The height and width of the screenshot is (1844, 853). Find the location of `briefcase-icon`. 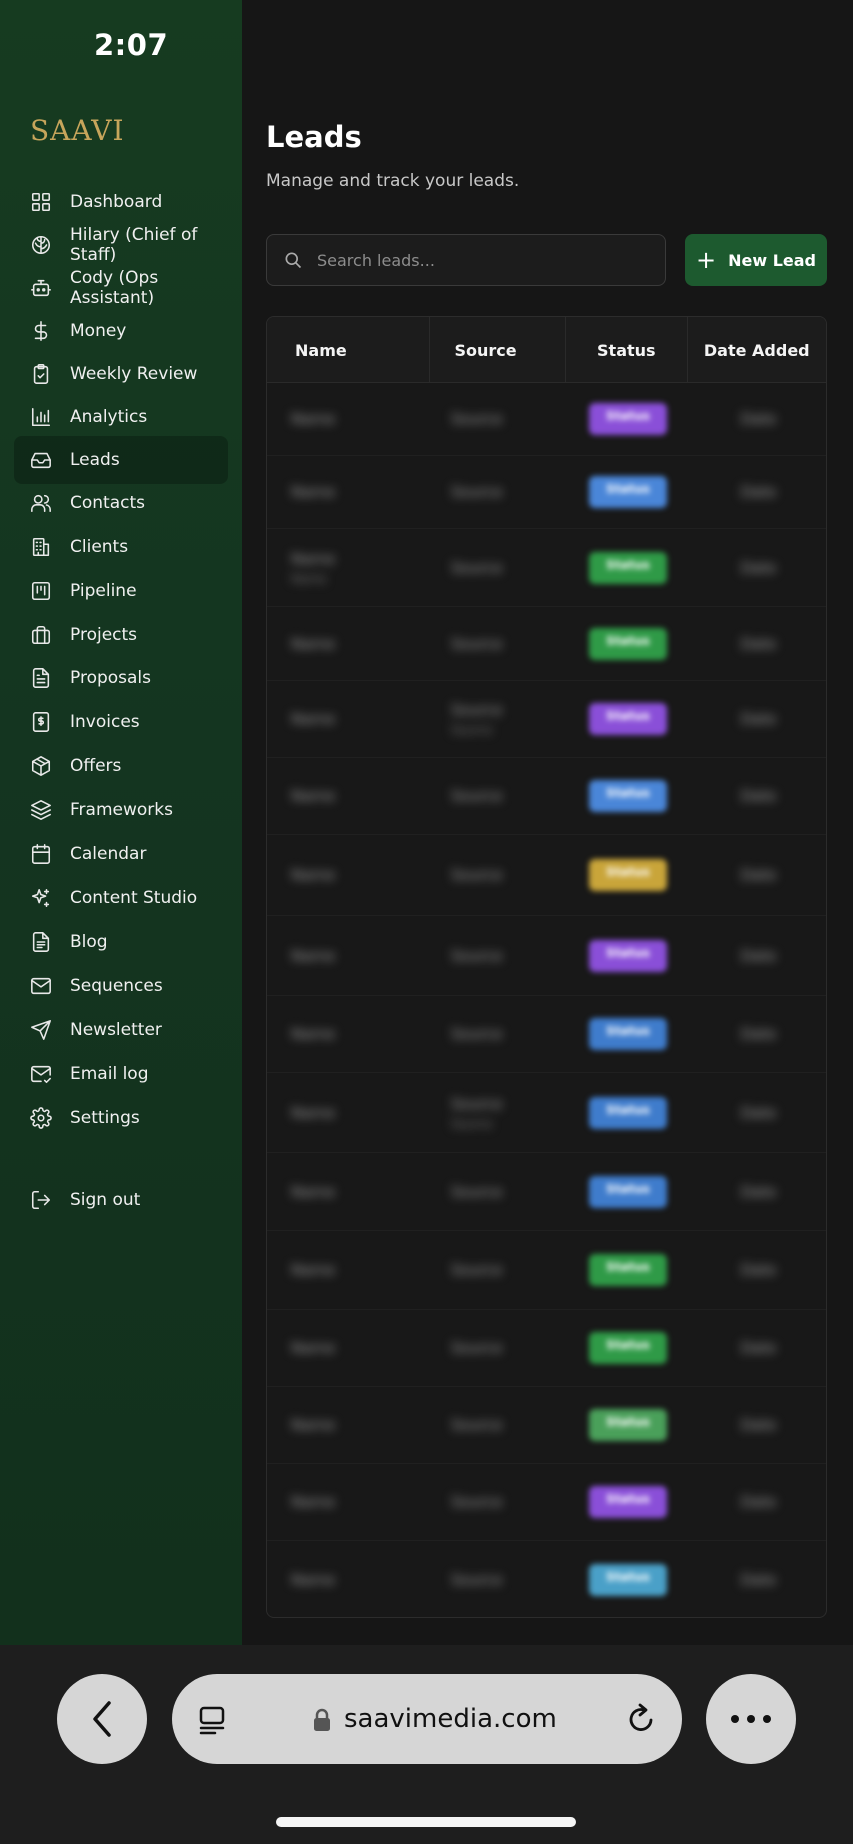

briefcase-icon is located at coordinates (41, 635).